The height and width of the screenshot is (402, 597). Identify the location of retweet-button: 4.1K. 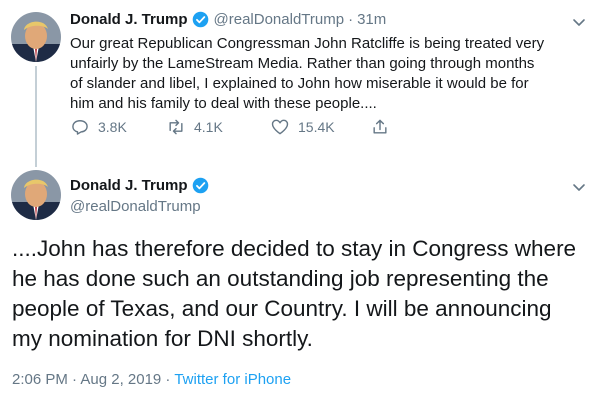
(218, 127).